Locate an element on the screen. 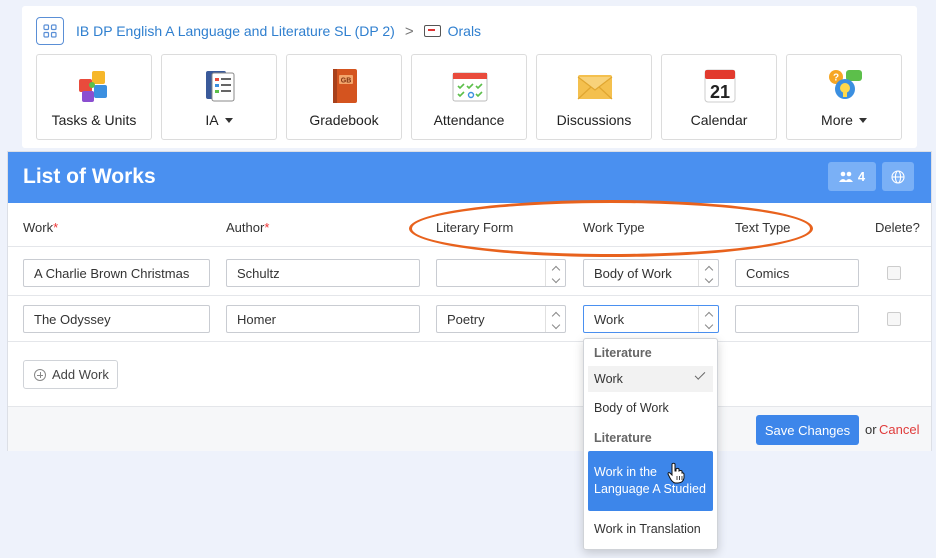 The width and height of the screenshot is (936, 558). nav-tile-ia: IA is located at coordinates (219, 97).